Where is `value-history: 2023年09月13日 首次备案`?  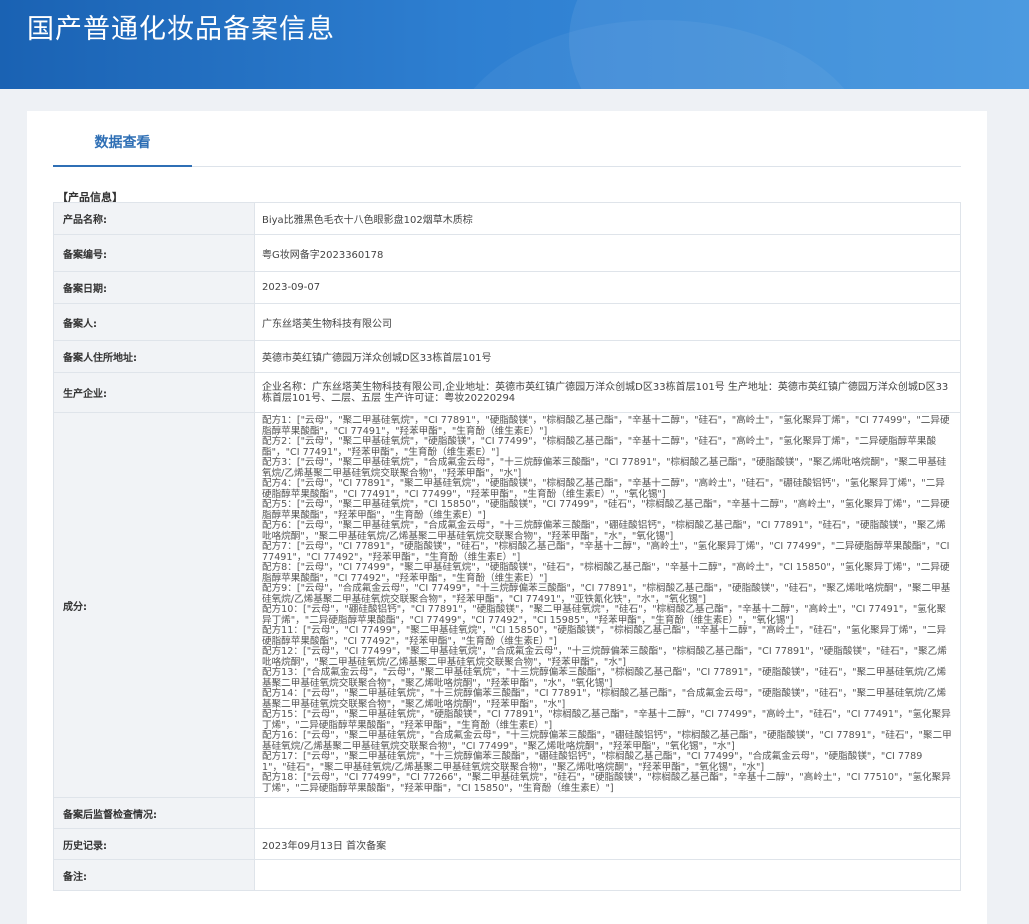 value-history: 2023年09月13日 首次备案 is located at coordinates (607, 844).